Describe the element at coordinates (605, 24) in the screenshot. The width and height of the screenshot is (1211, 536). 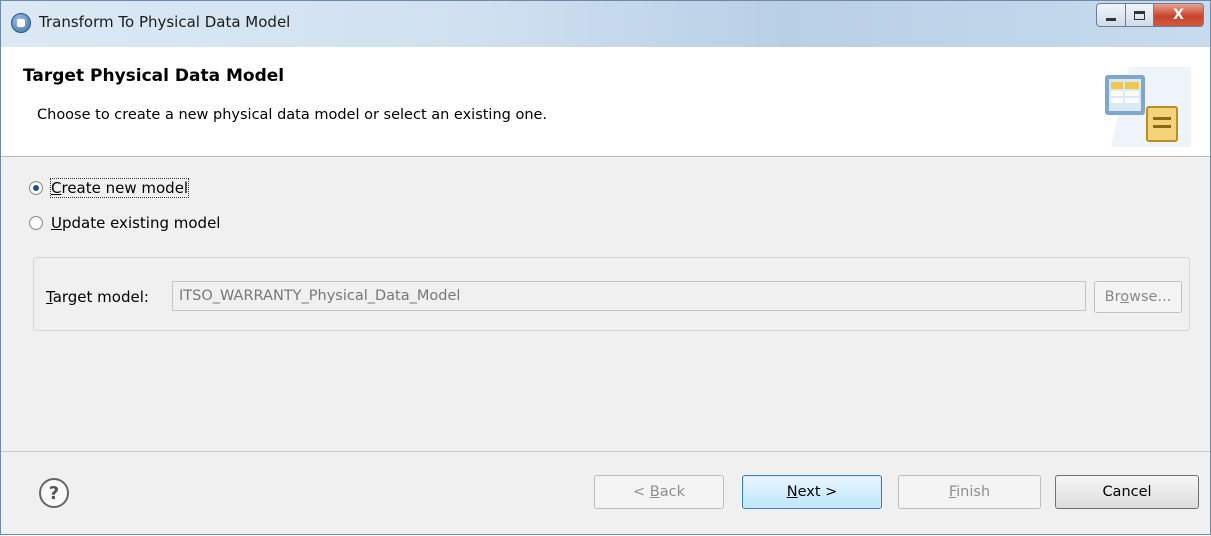
I see `title-bar: Transform To Physical Data Model X` at that location.